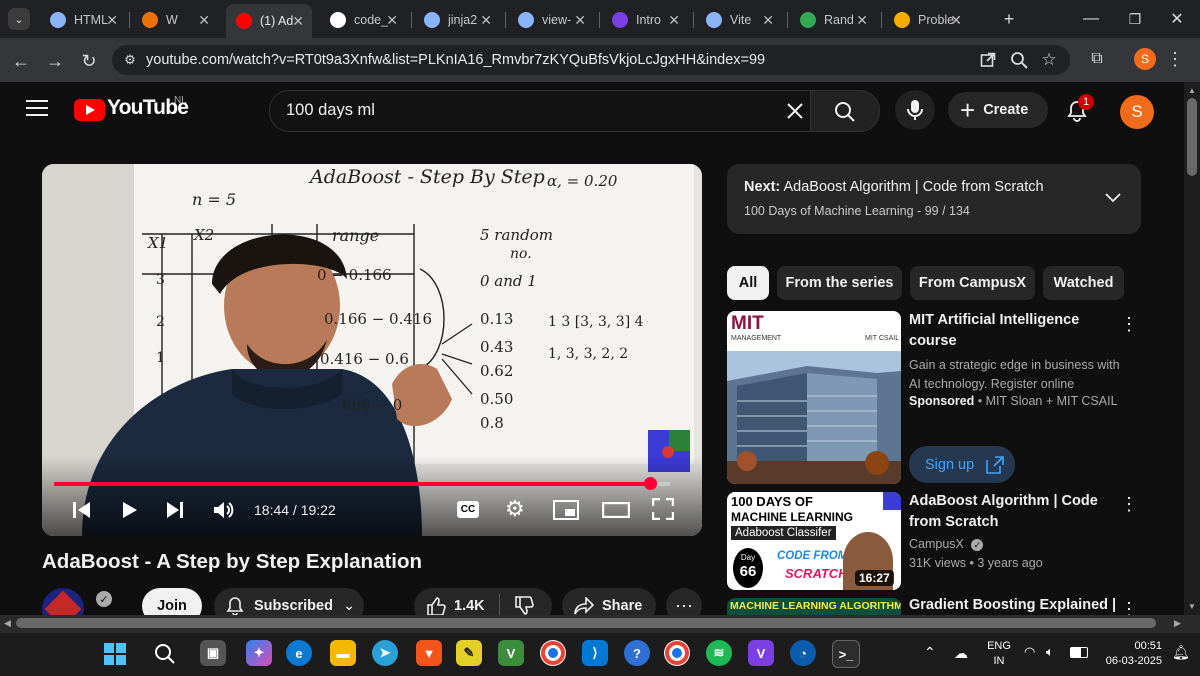  I want to click on chrome-profile-icon, so click(677, 653).